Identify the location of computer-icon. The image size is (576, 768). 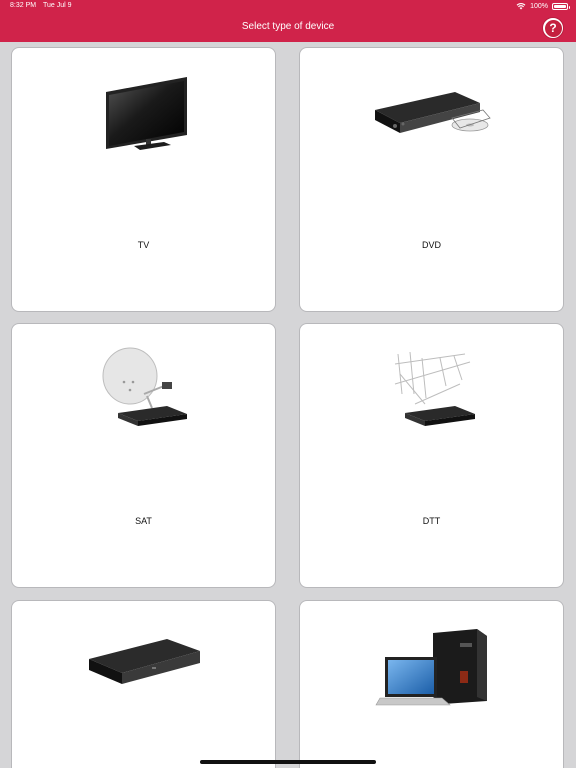
(431, 667).